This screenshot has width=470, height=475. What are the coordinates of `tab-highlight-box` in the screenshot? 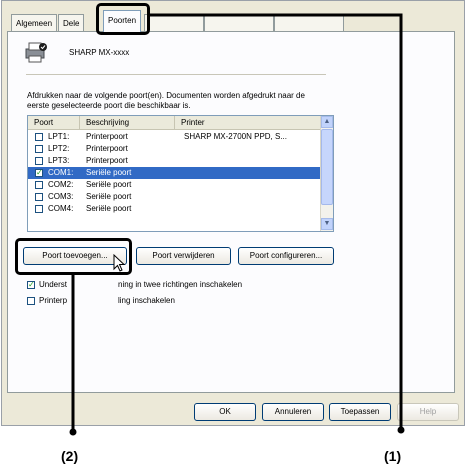 It's located at (123, 19).